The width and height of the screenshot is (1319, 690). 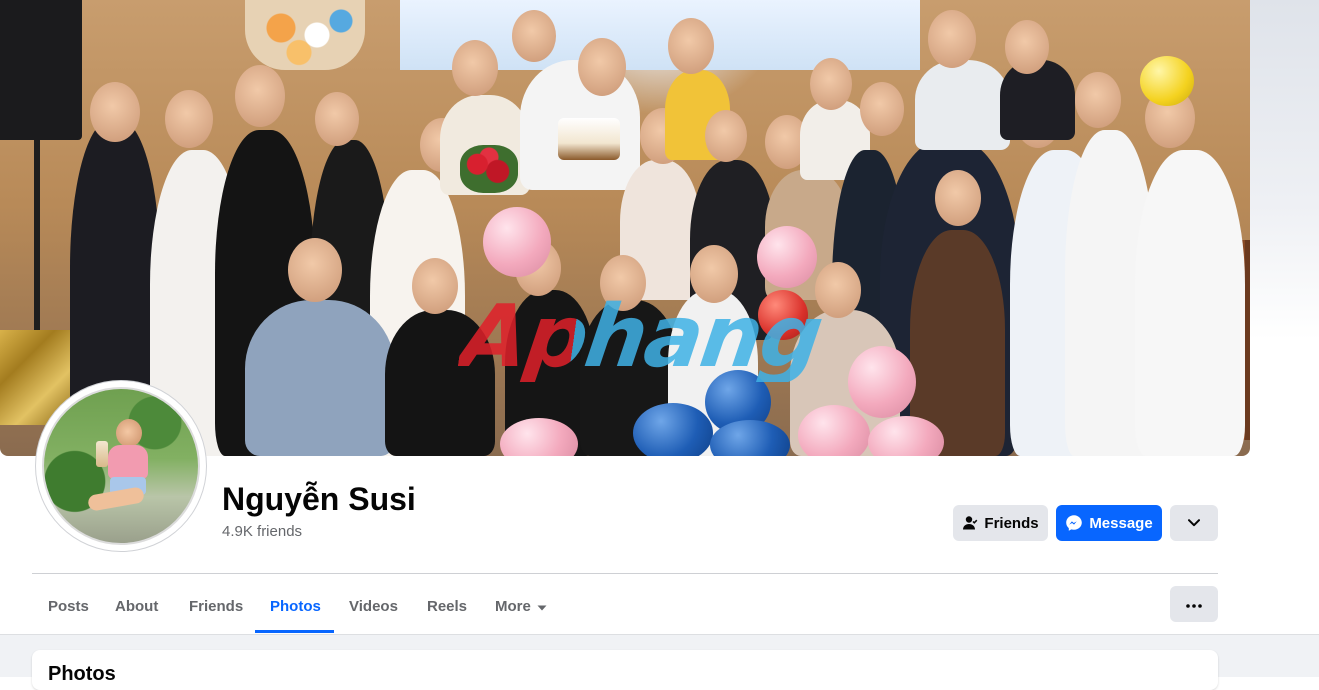 I want to click on cover-flower-arrangement, so click(x=305, y=35).